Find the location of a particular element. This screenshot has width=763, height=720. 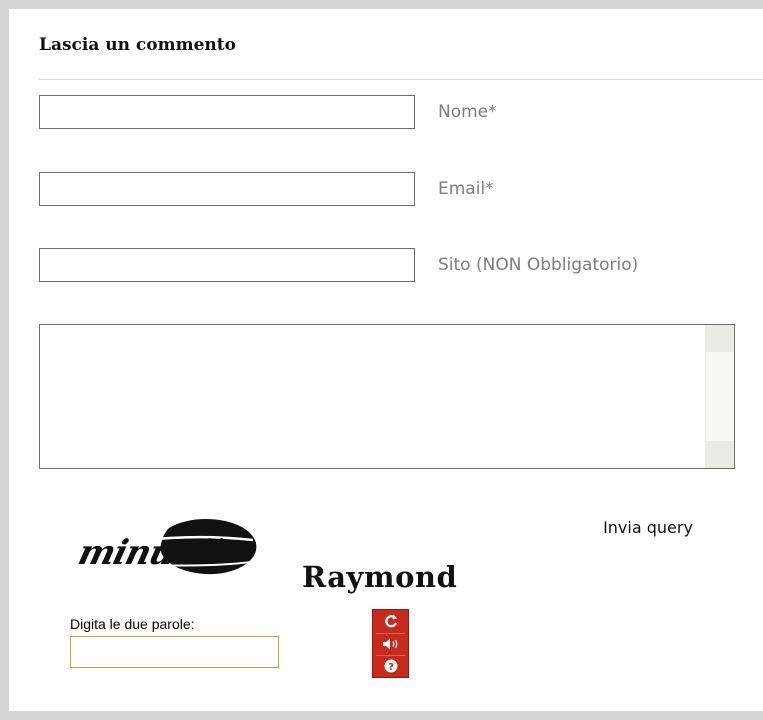

form-title: Lascia un commento is located at coordinates (137, 45).